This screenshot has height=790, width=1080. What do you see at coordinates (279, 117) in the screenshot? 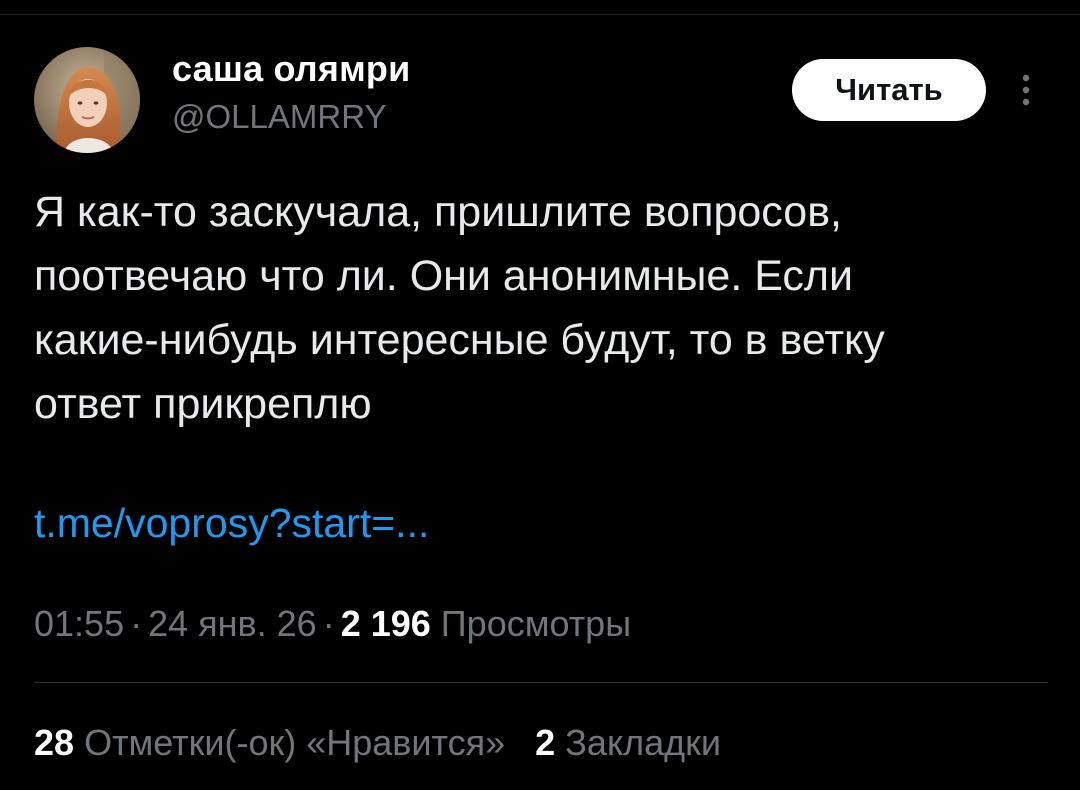
I see `author-handle: @OLLAMRRY` at bounding box center [279, 117].